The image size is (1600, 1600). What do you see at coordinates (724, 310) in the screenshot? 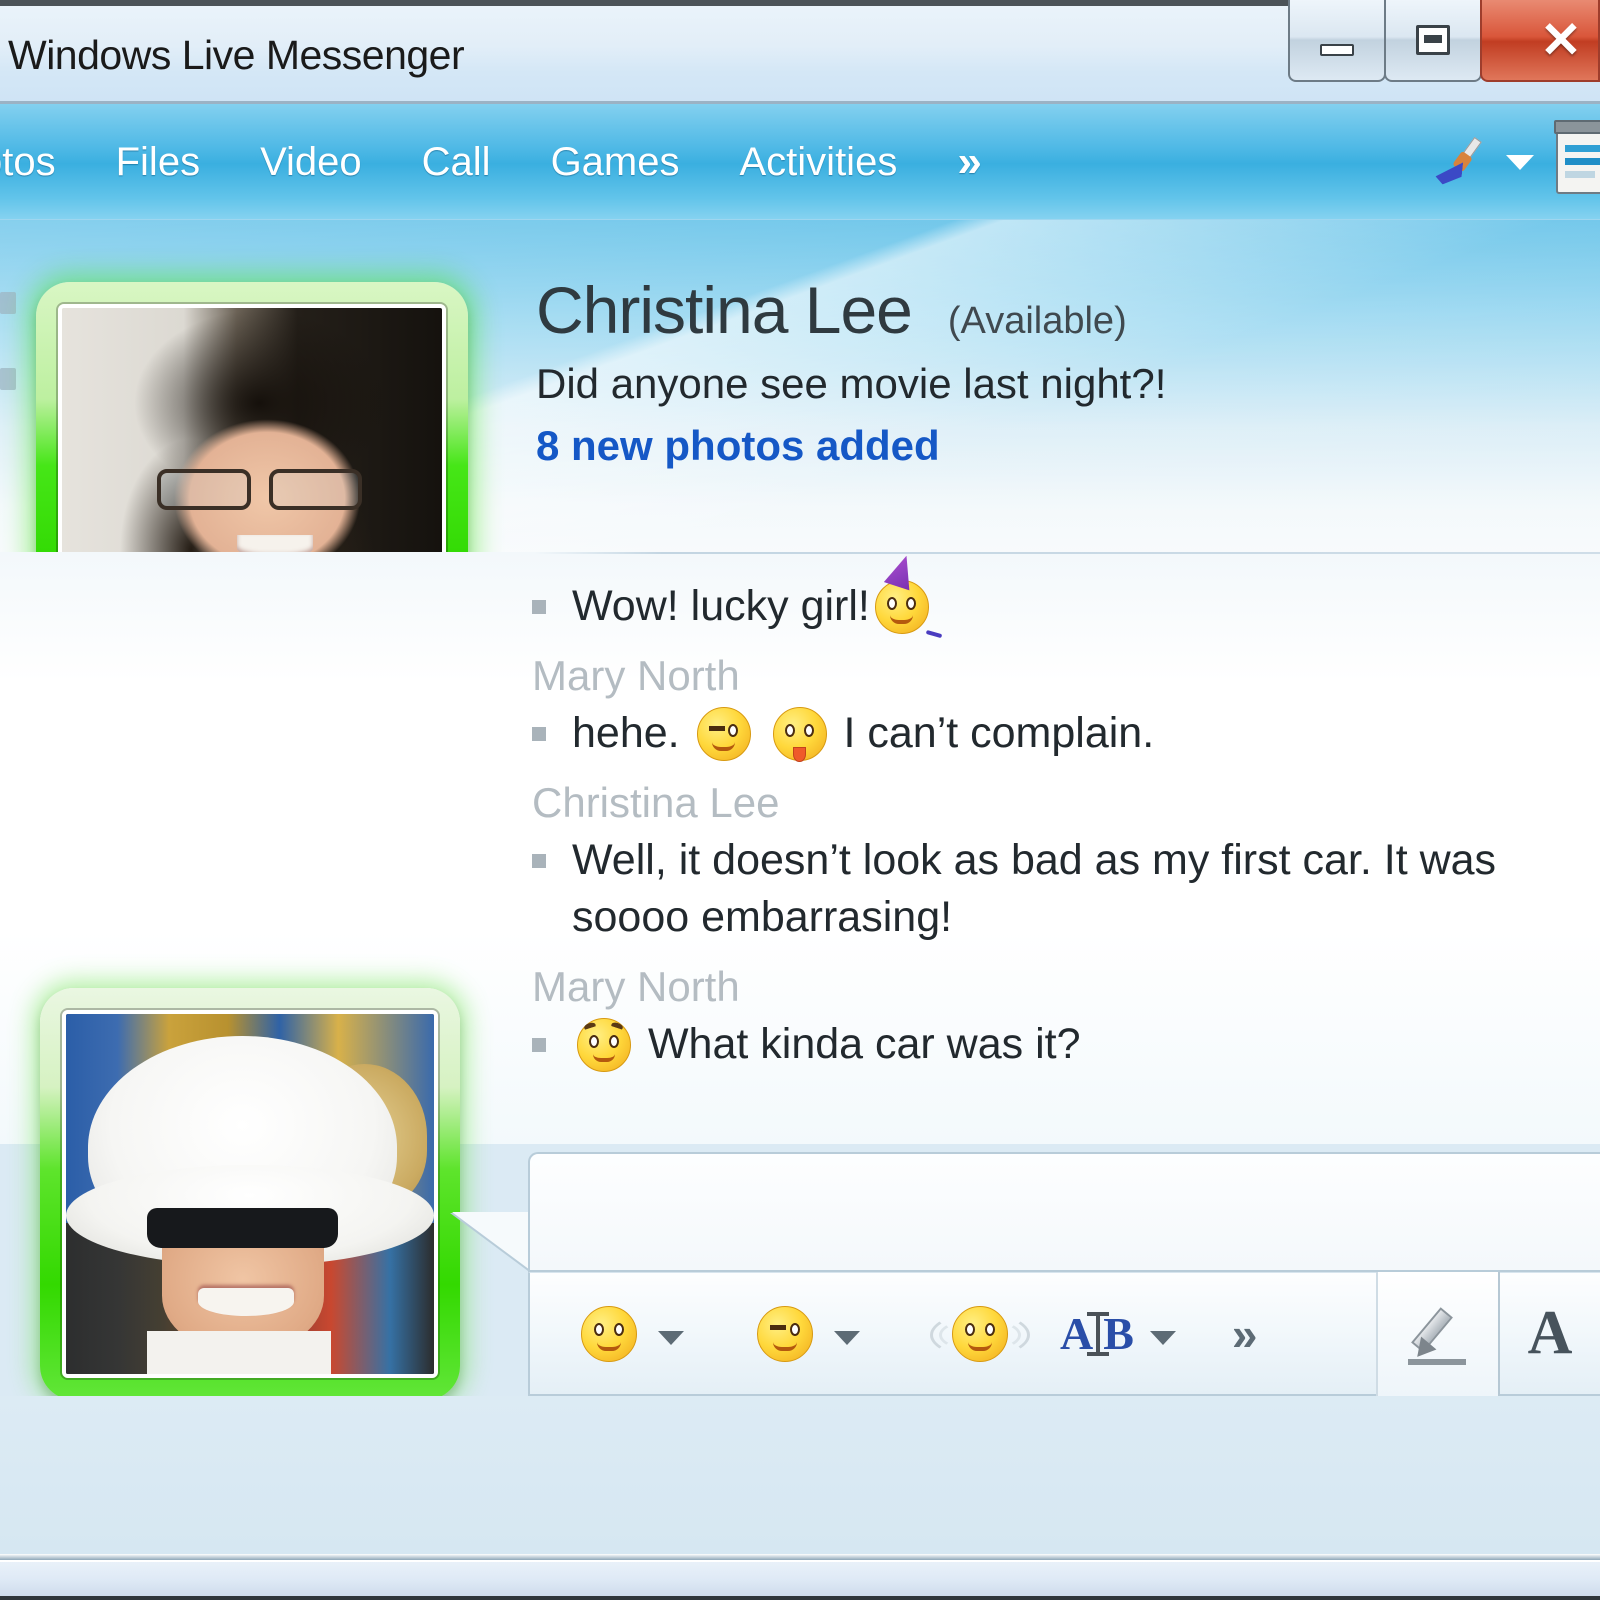
I see `page-title: Christina Lee` at bounding box center [724, 310].